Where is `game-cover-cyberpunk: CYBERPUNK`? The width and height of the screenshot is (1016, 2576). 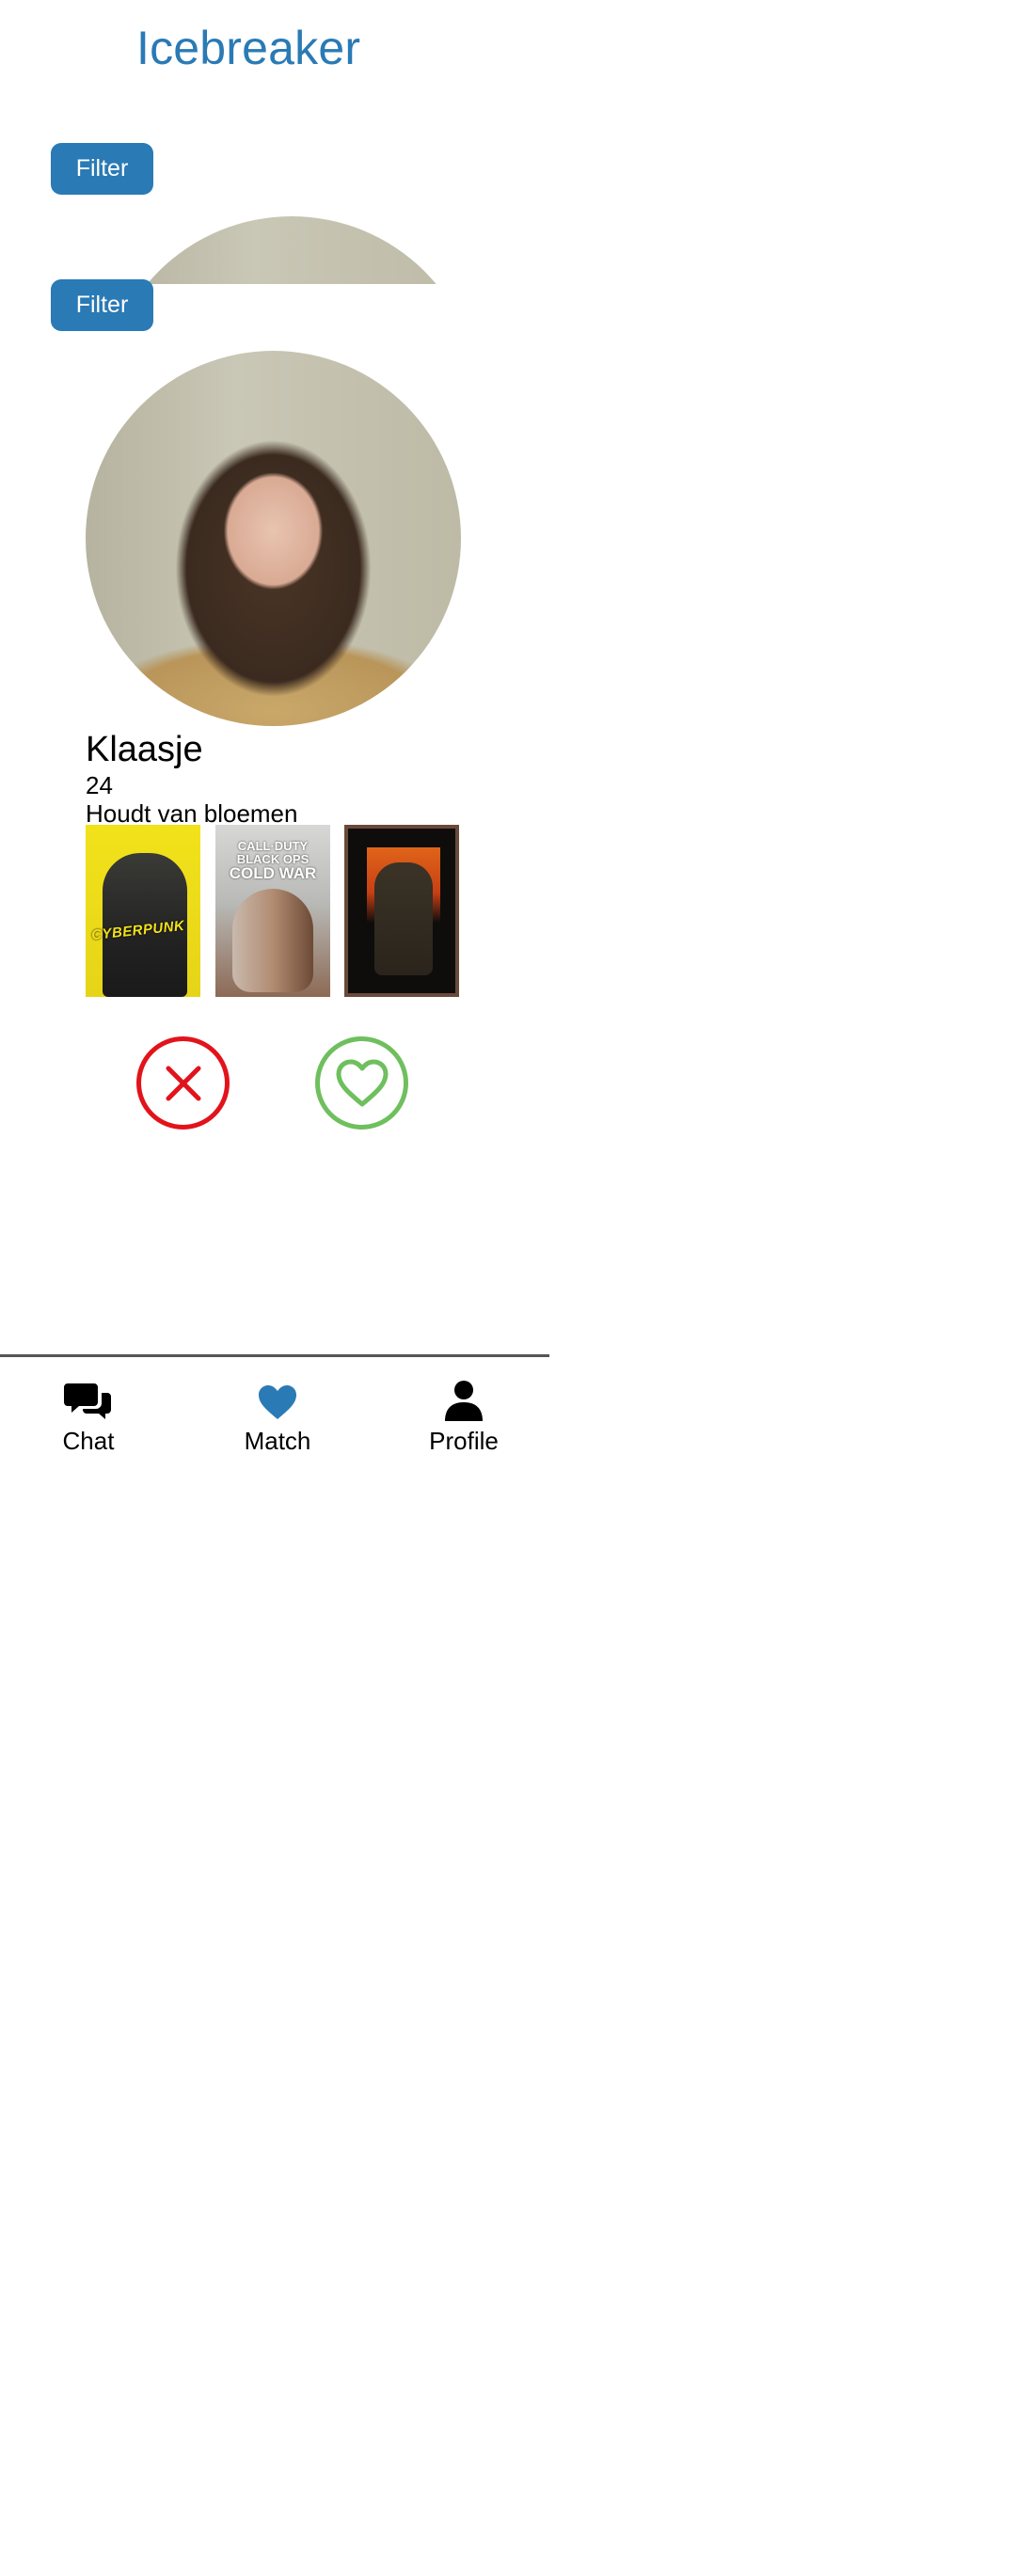
game-cover-cyberpunk: CYBERPUNK is located at coordinates (143, 911).